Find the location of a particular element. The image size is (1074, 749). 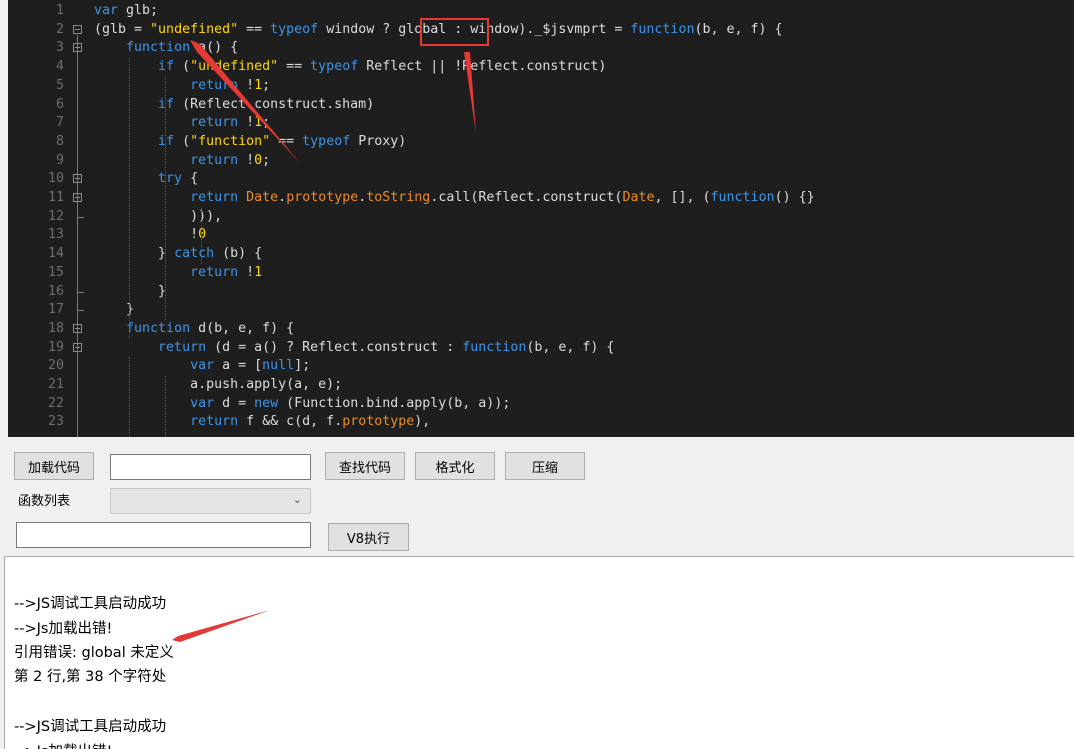

compress-button: 压缩 is located at coordinates (545, 466).